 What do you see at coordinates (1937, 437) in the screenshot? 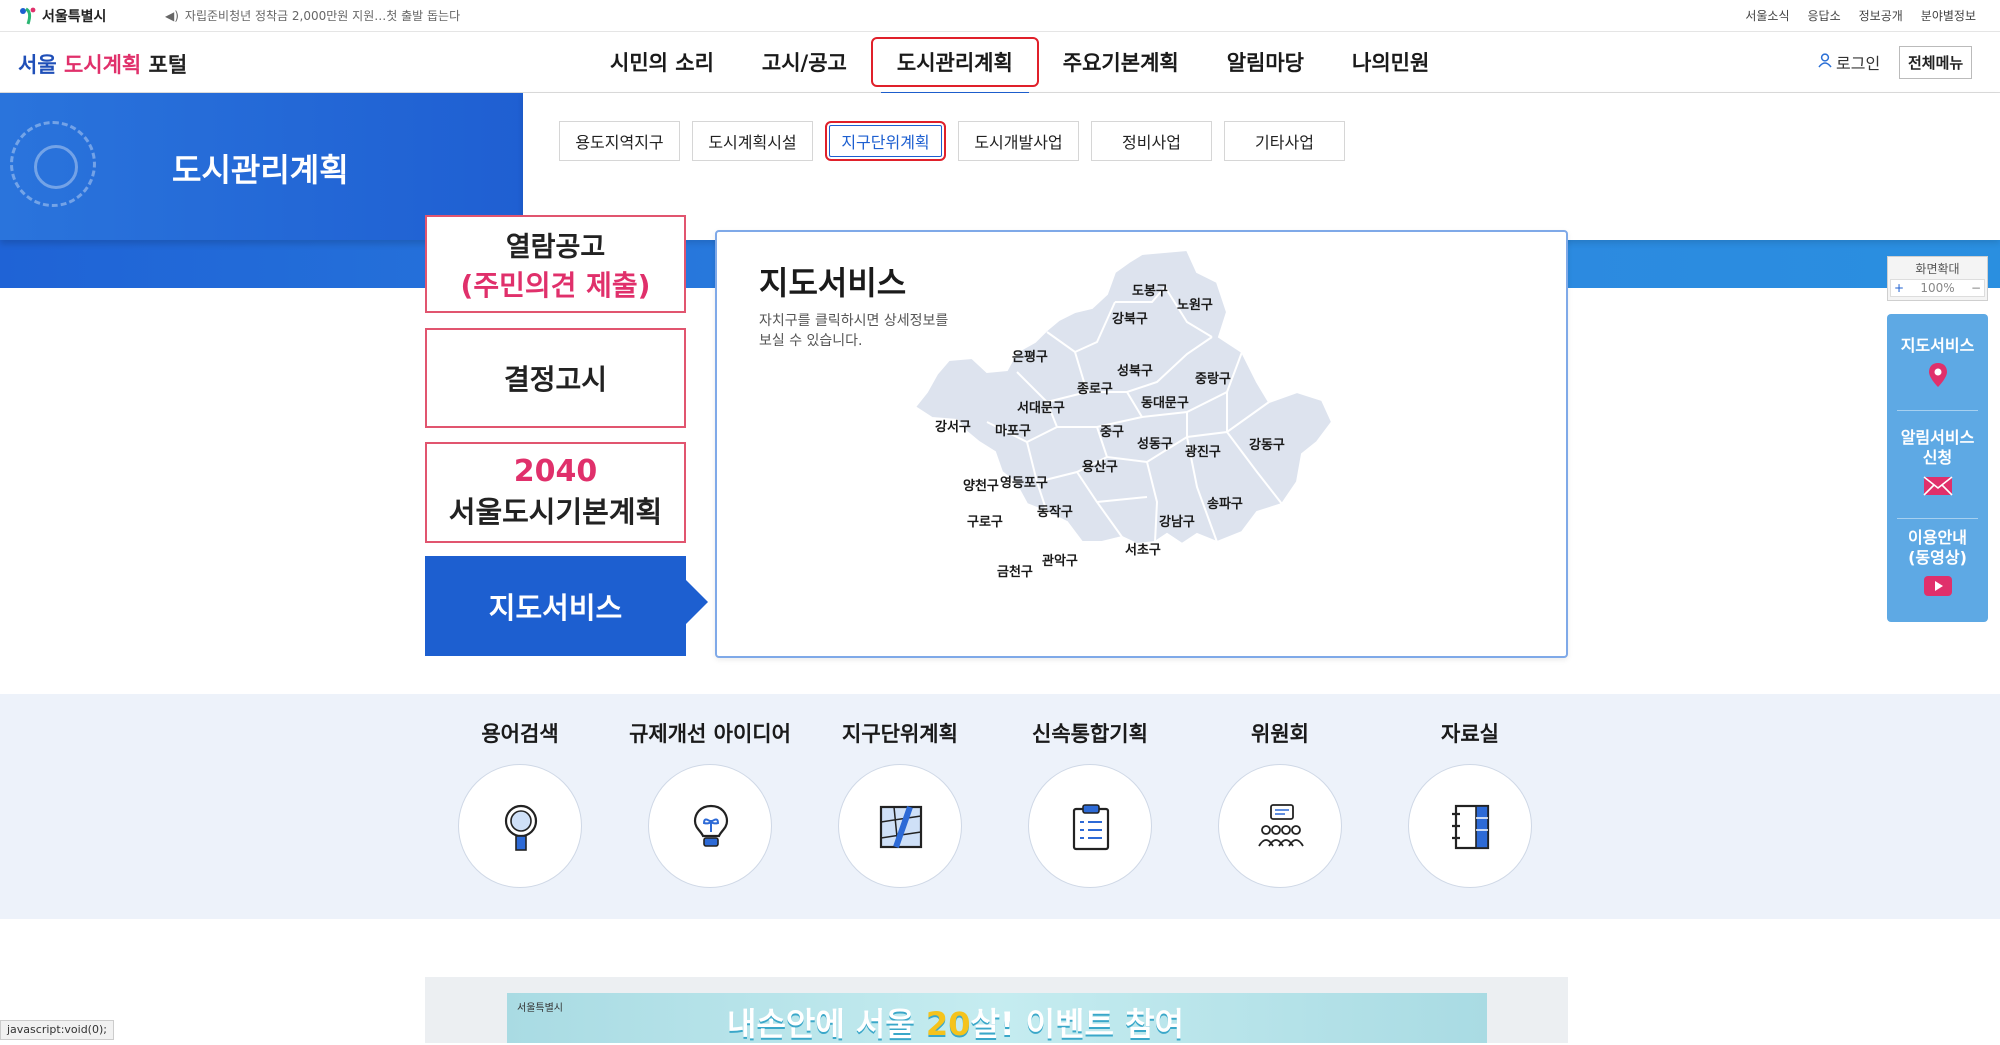
I see `float-notification-line1: 알림서비스` at bounding box center [1937, 437].